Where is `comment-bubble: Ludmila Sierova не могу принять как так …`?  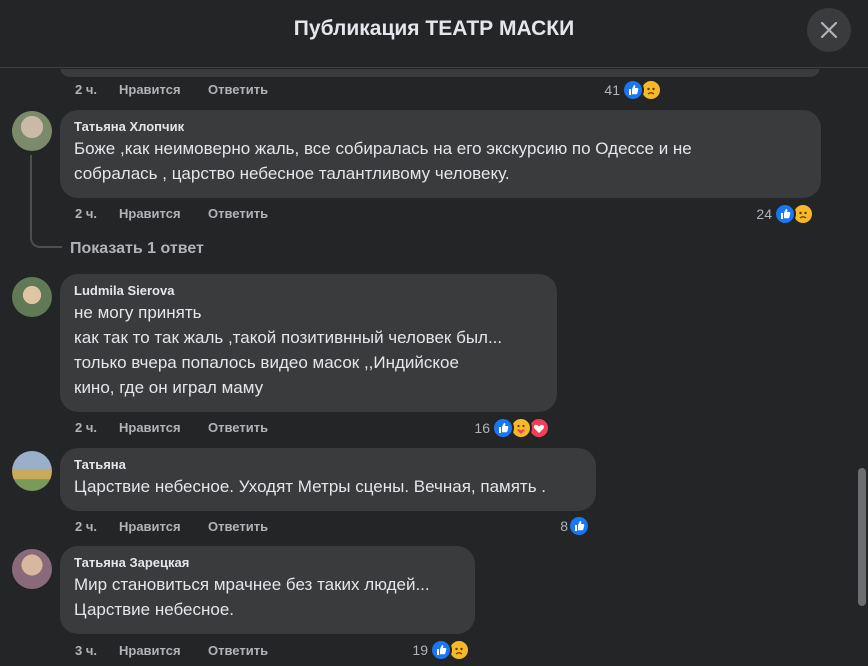
comment-bubble: Ludmila Sierova не могу принять как так … is located at coordinates (308, 343).